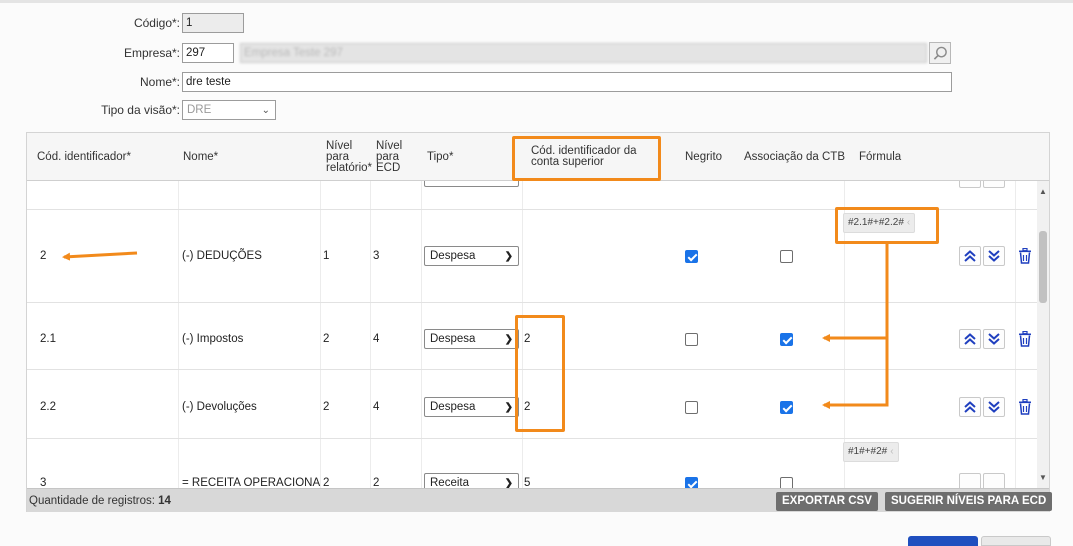  I want to click on cell-nivel-relatorio: 1, so click(326, 256).